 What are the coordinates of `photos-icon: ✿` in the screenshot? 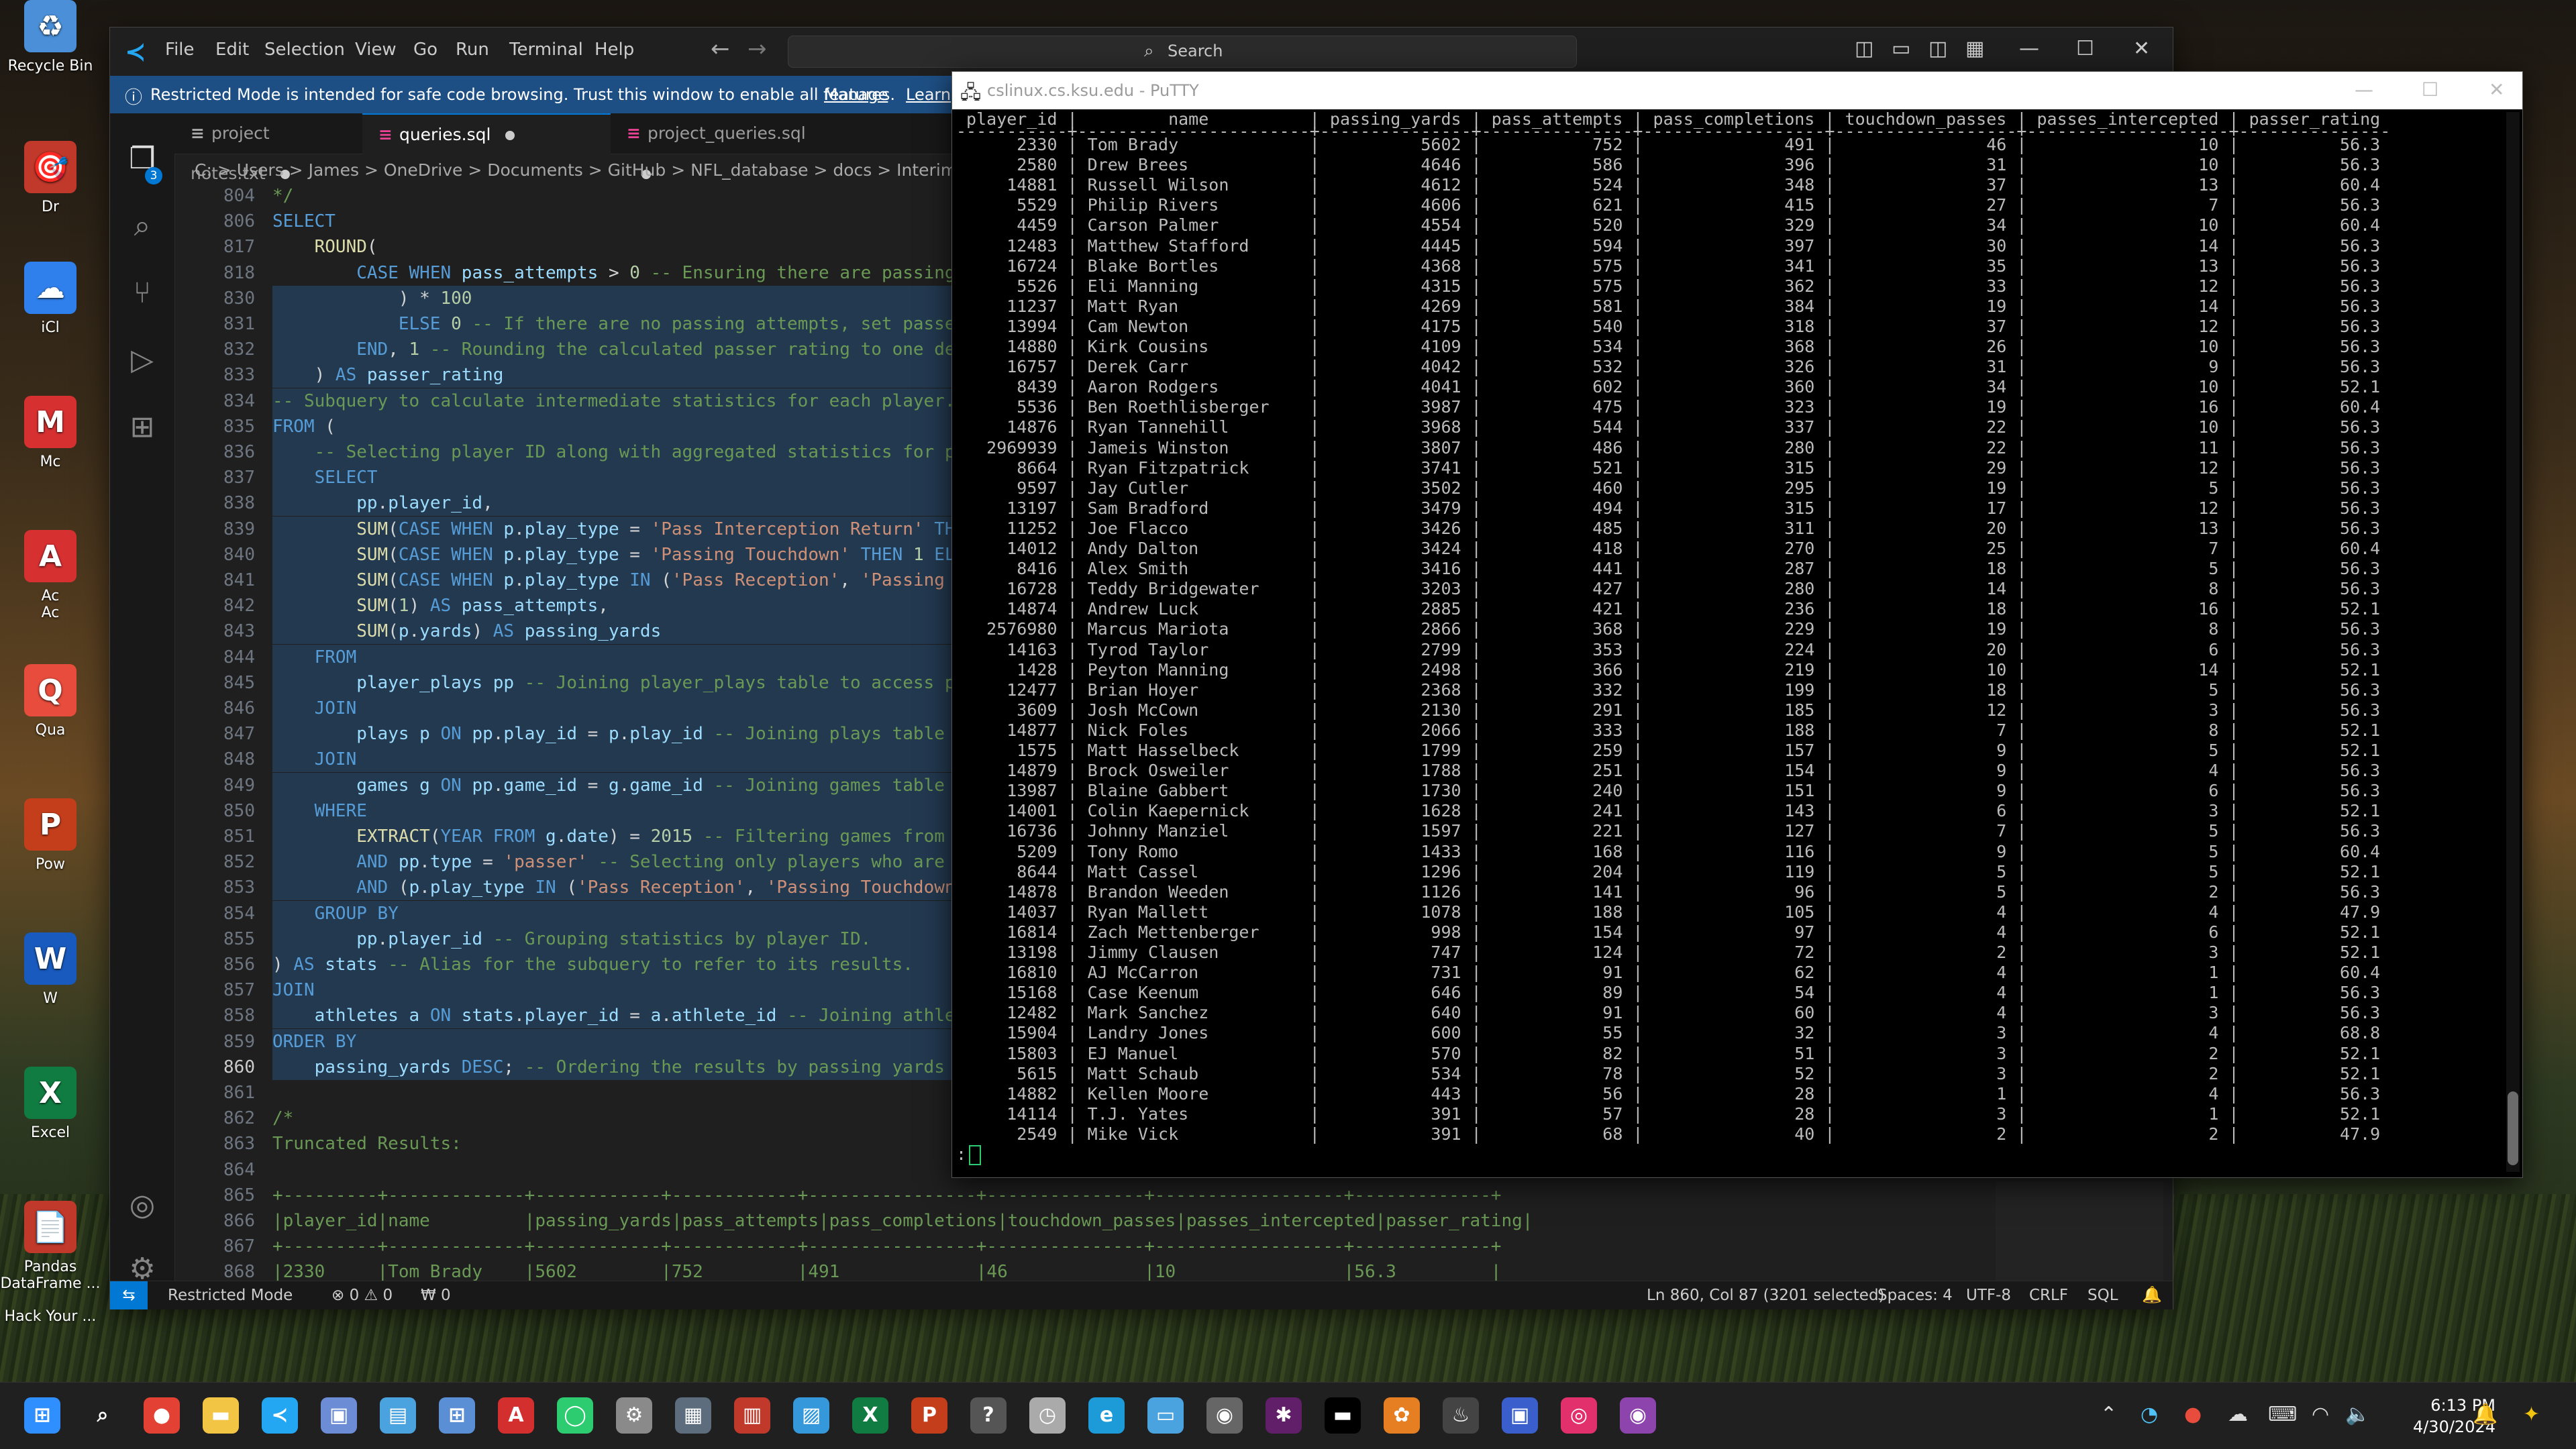 It's located at (1402, 1415).